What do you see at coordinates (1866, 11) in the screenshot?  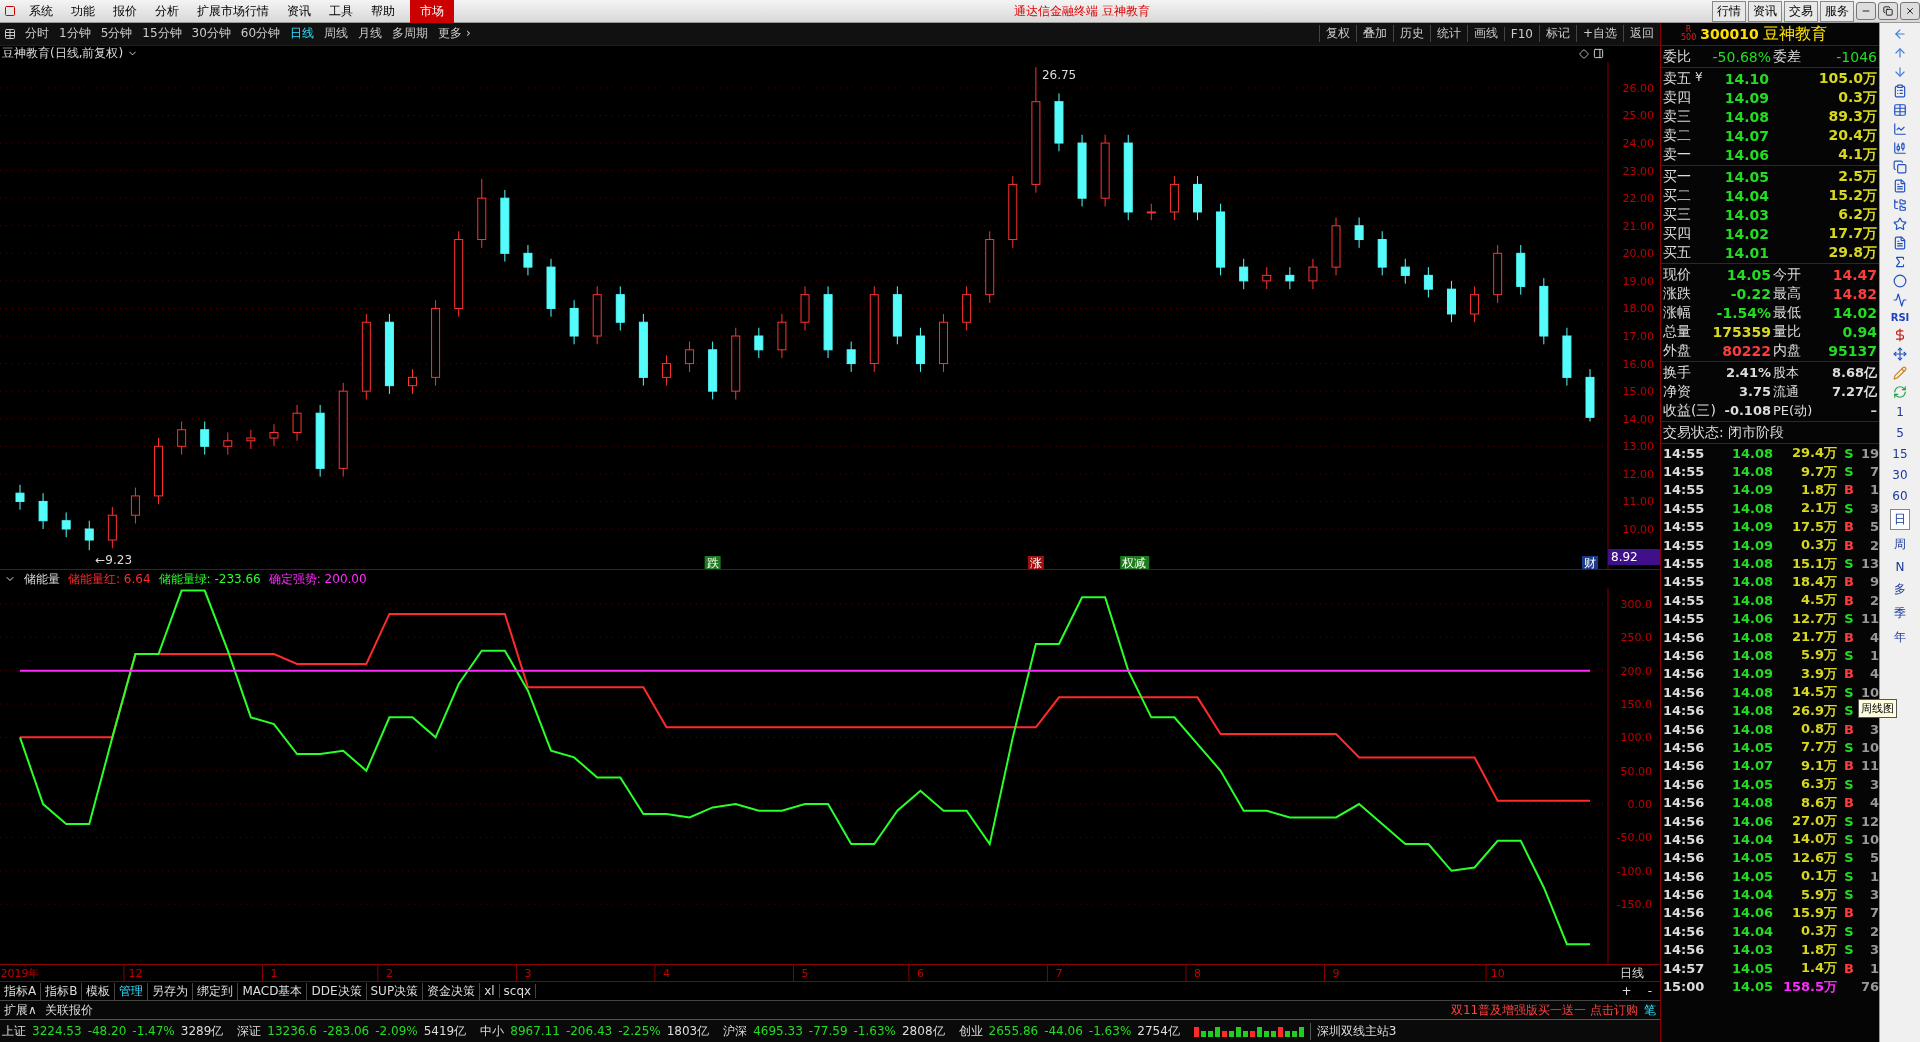 I see `minimize-button` at bounding box center [1866, 11].